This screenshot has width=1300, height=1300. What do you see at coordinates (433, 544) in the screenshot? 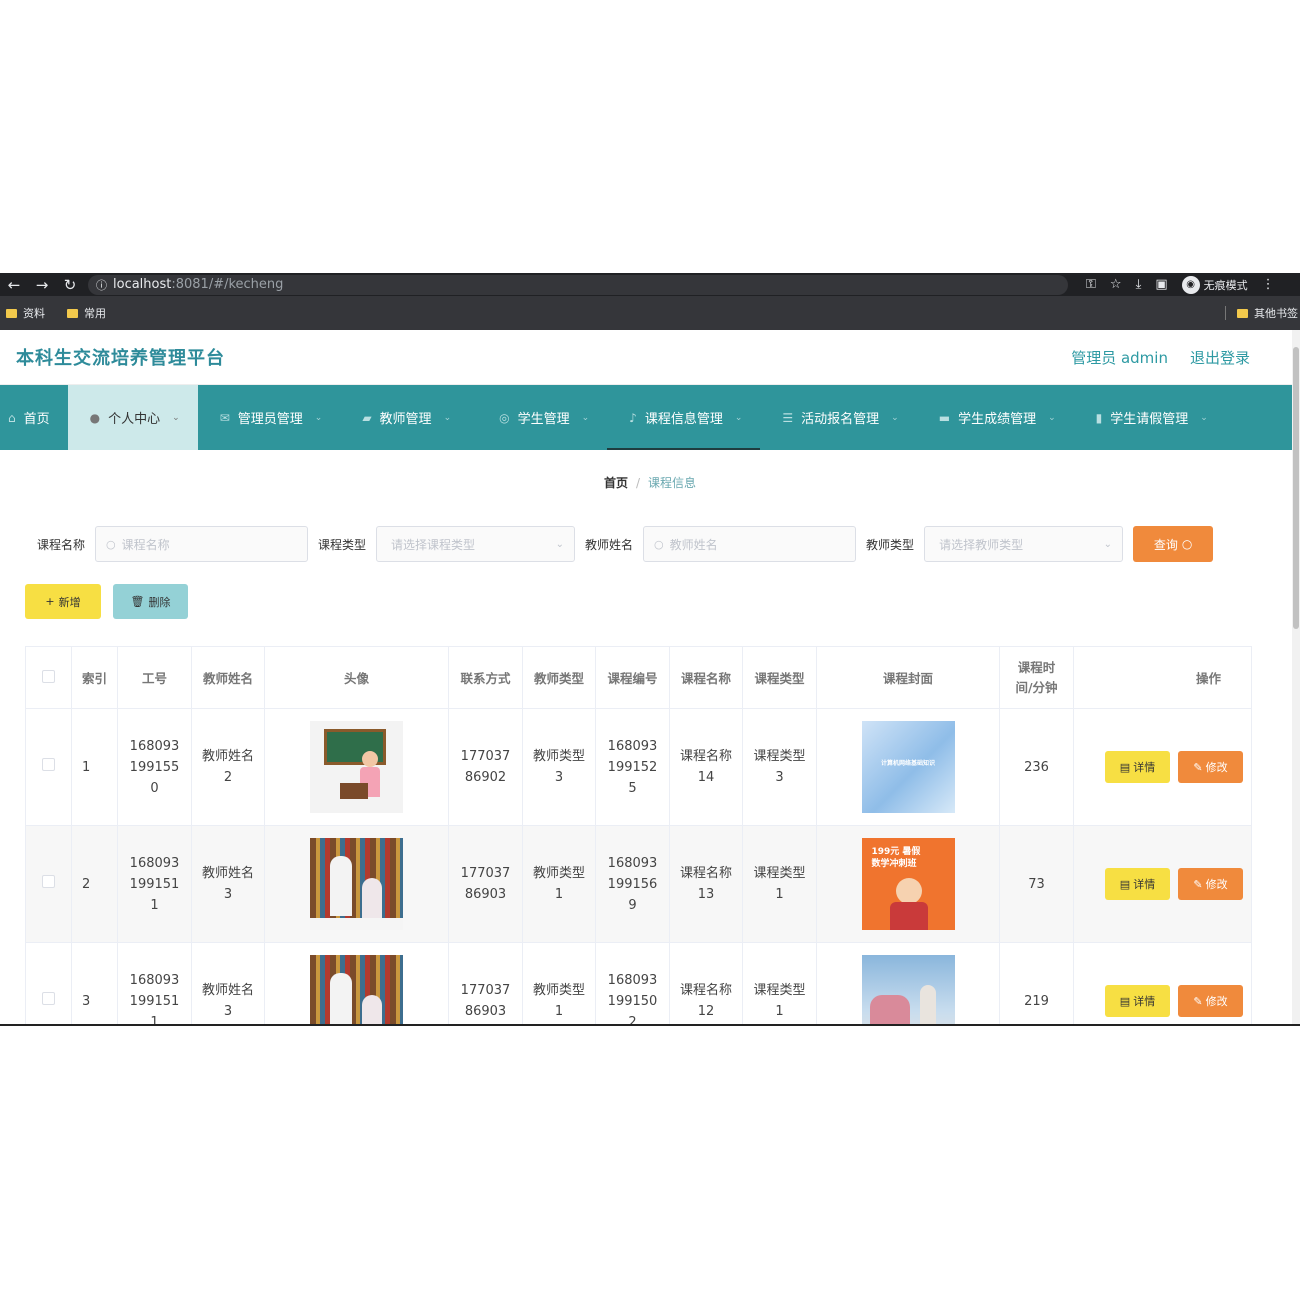
I see `course-type-placeholder: 请选择课程类型` at bounding box center [433, 544].